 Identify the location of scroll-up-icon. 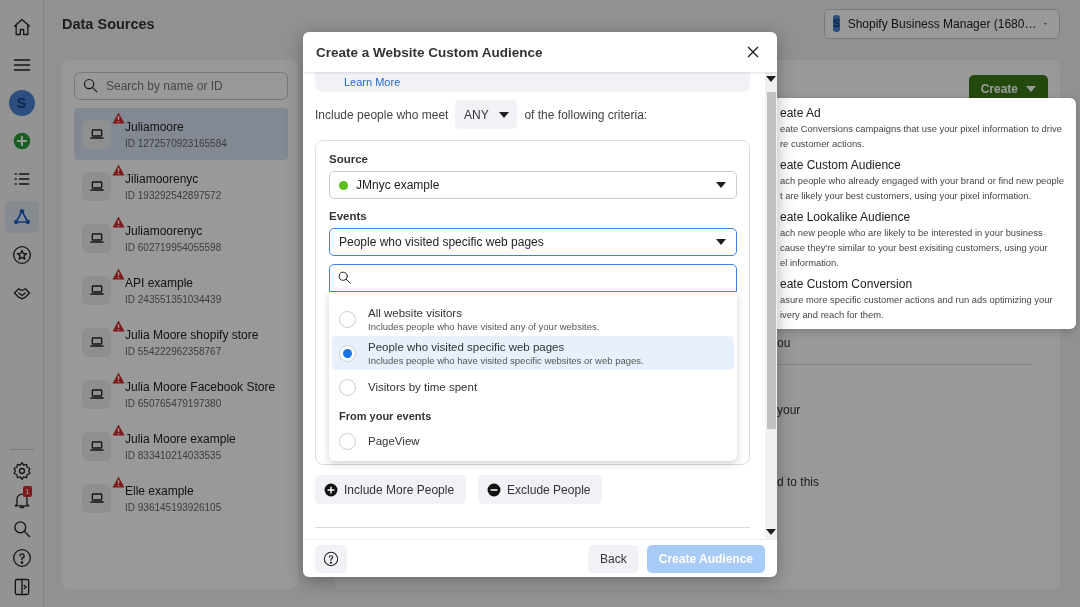
(771, 79).